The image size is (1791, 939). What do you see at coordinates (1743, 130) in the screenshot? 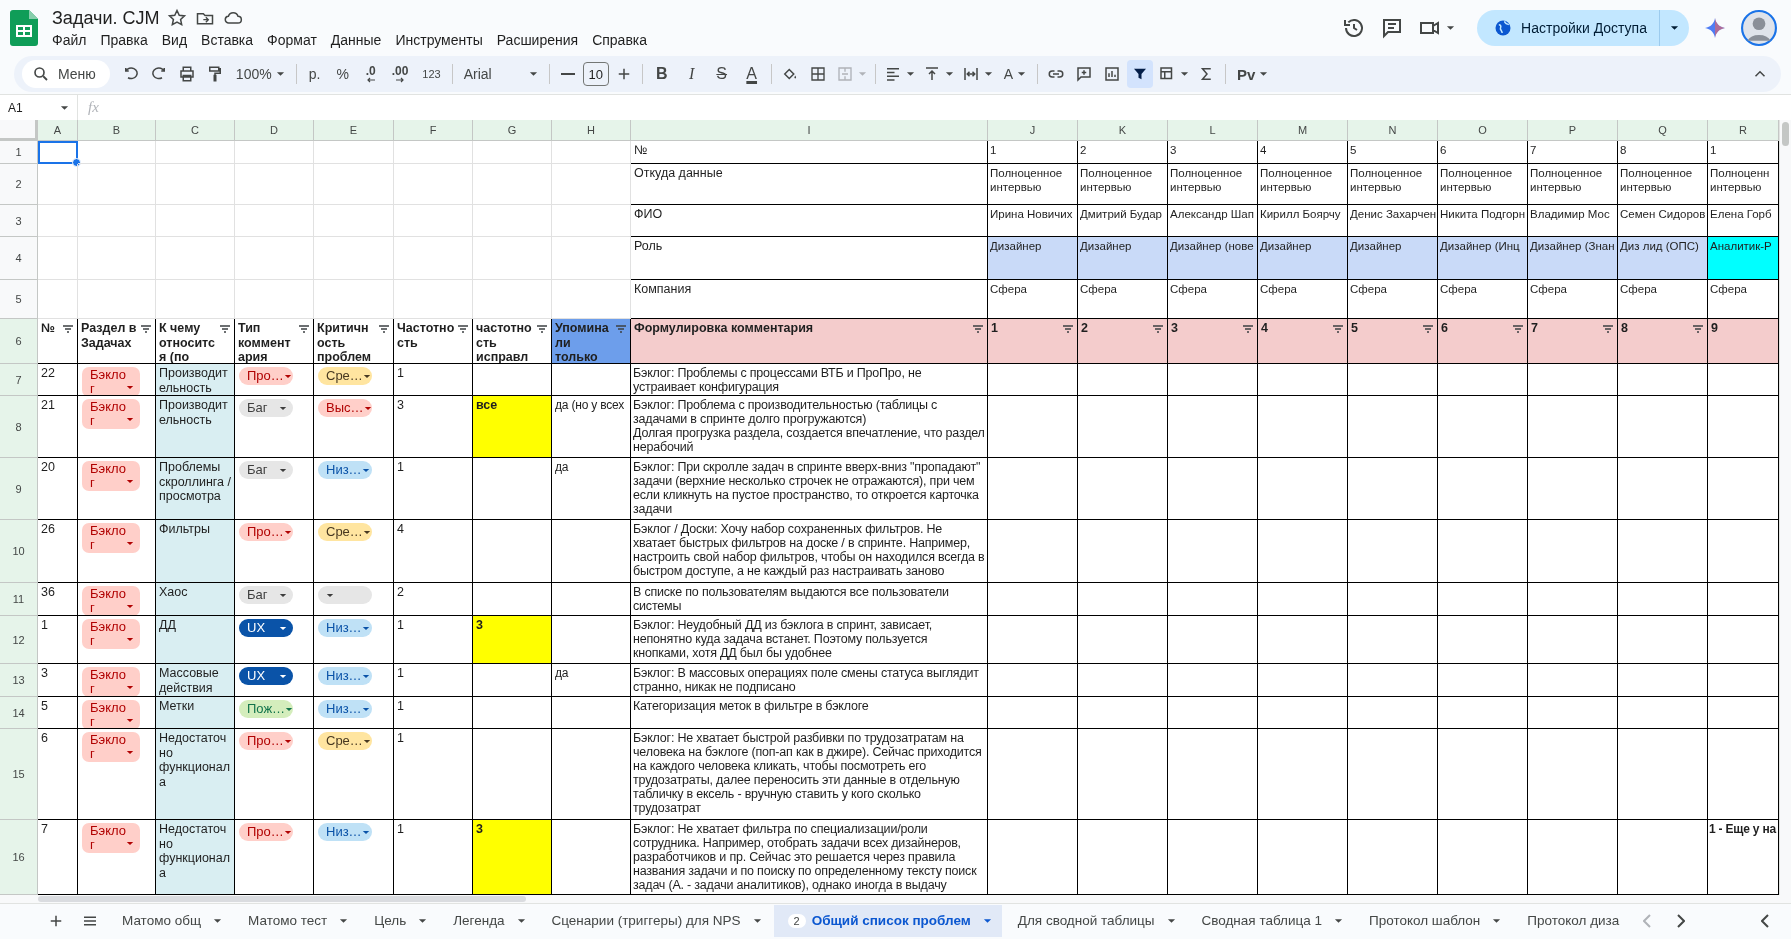
I see `column-header: R` at bounding box center [1743, 130].